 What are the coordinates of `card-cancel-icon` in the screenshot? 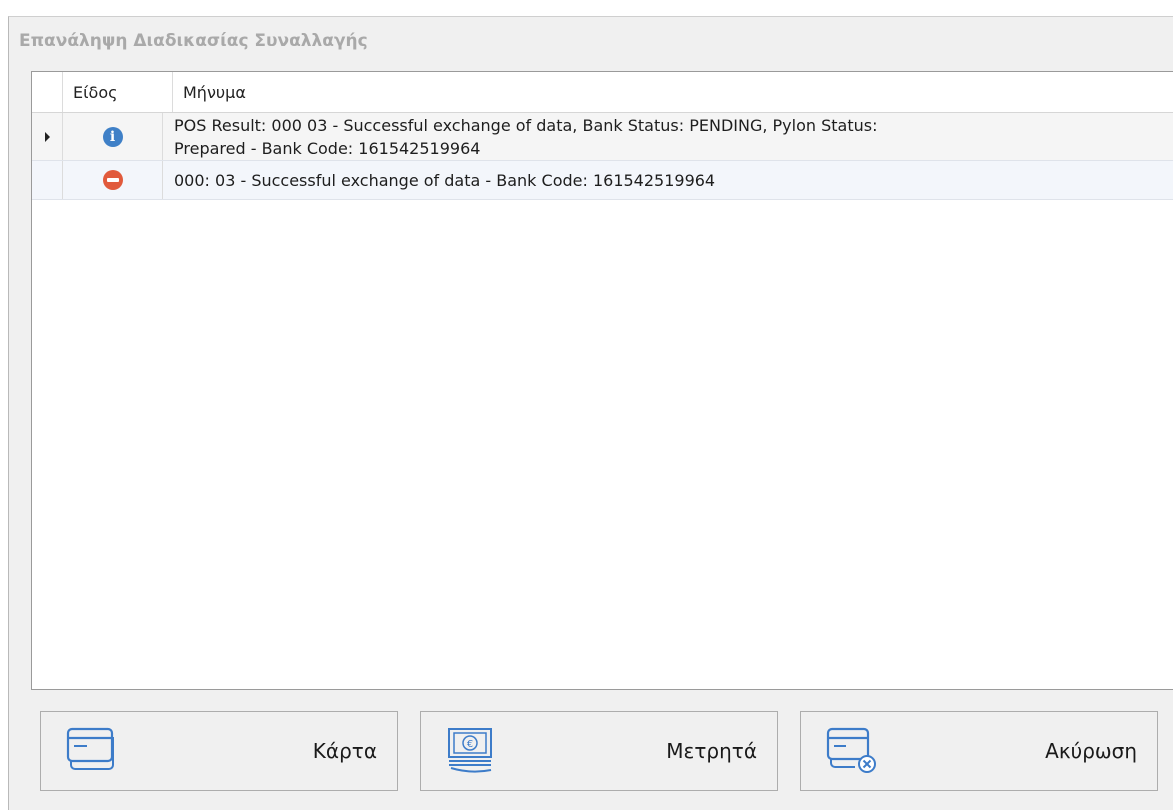 It's located at (851, 750).